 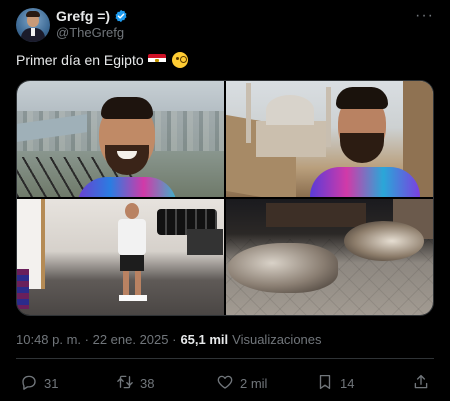 What do you see at coordinates (329, 257) in the screenshot?
I see `photo-sleeping-dogs` at bounding box center [329, 257].